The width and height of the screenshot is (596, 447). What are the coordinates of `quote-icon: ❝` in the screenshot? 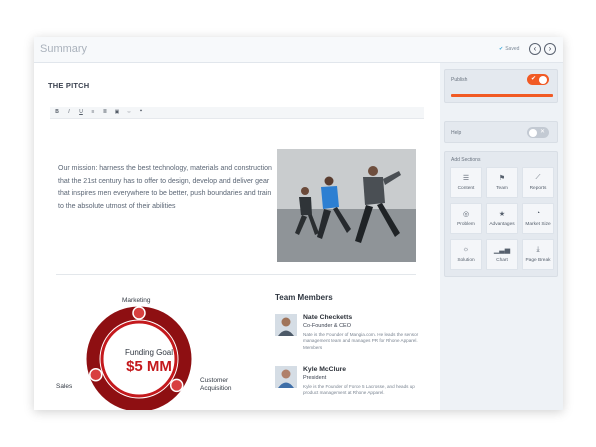 It's located at (141, 112).